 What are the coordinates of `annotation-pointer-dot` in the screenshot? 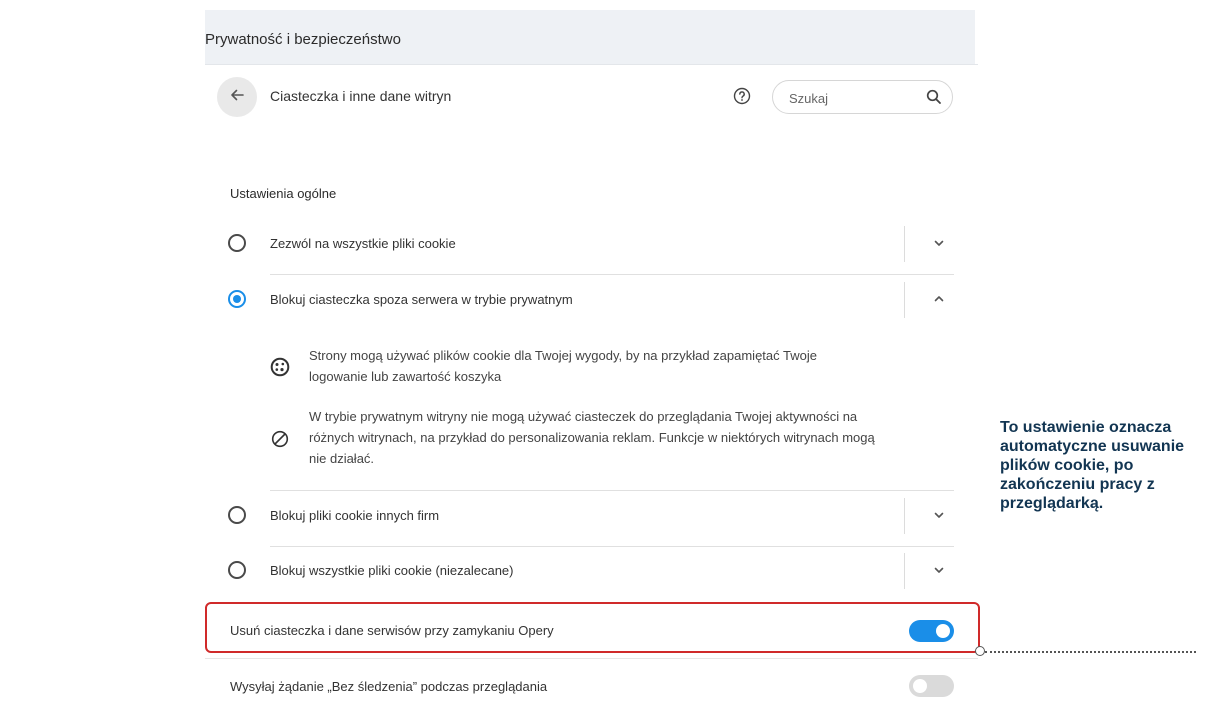 It's located at (980, 651).